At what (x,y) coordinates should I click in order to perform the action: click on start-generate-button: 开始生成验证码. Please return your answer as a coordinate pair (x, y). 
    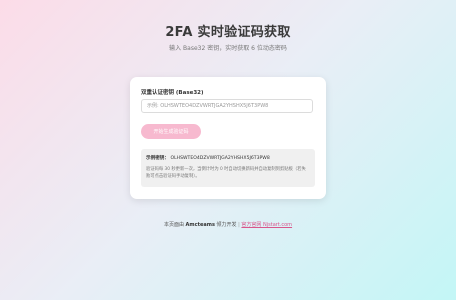
    Looking at the image, I should click on (171, 131).